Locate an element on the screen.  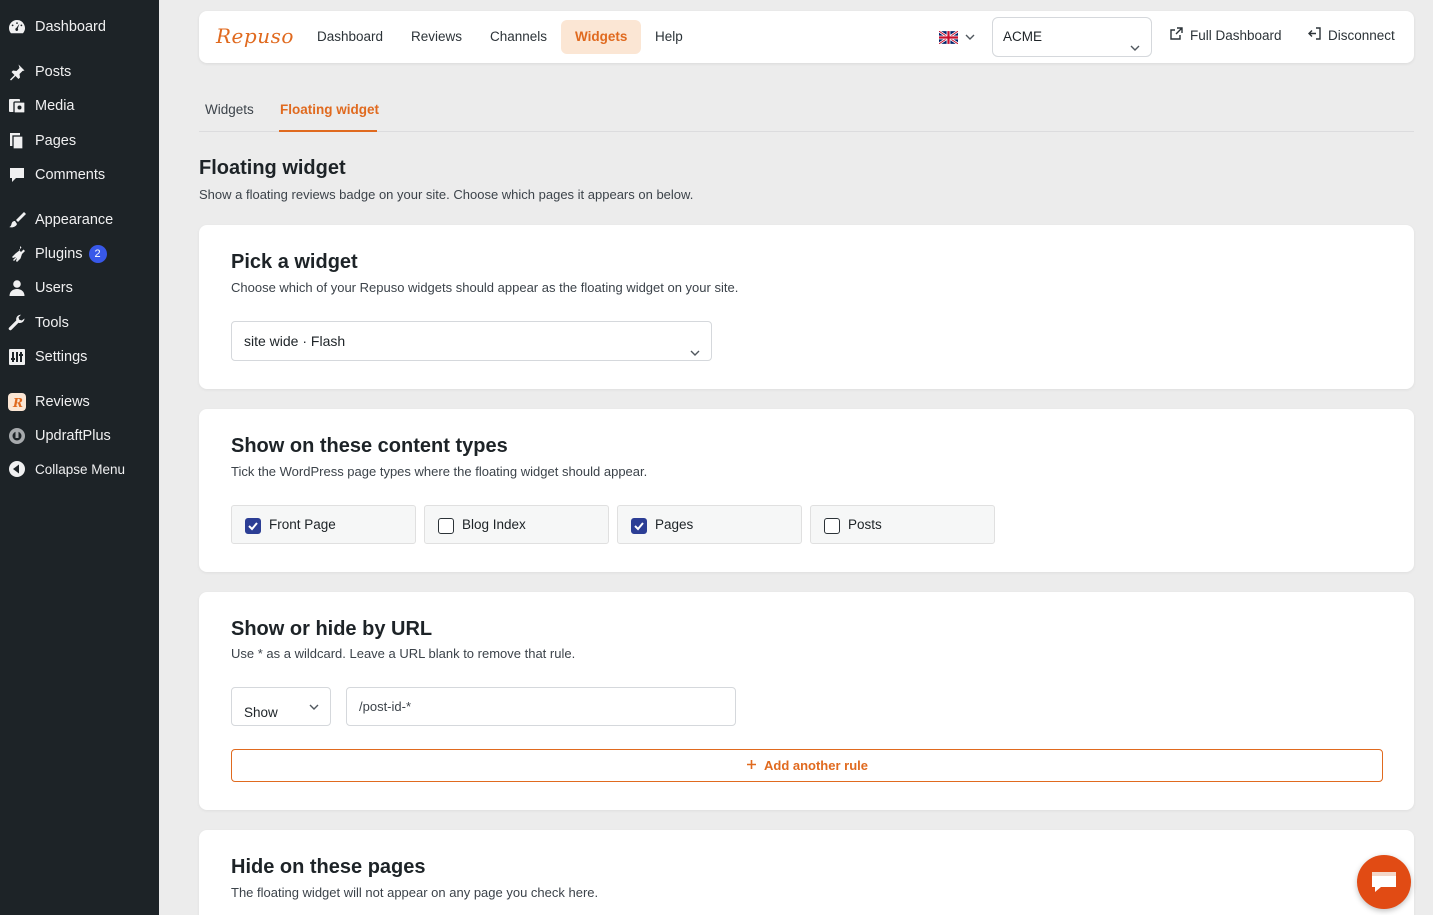
comment-icon is located at coordinates (17, 175).